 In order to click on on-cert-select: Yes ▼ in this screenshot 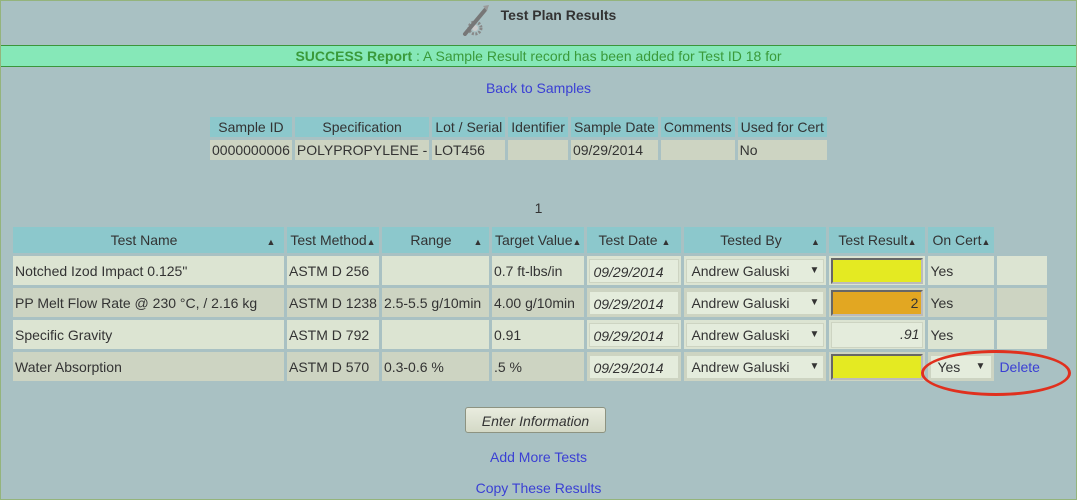, I will do `click(961, 366)`.